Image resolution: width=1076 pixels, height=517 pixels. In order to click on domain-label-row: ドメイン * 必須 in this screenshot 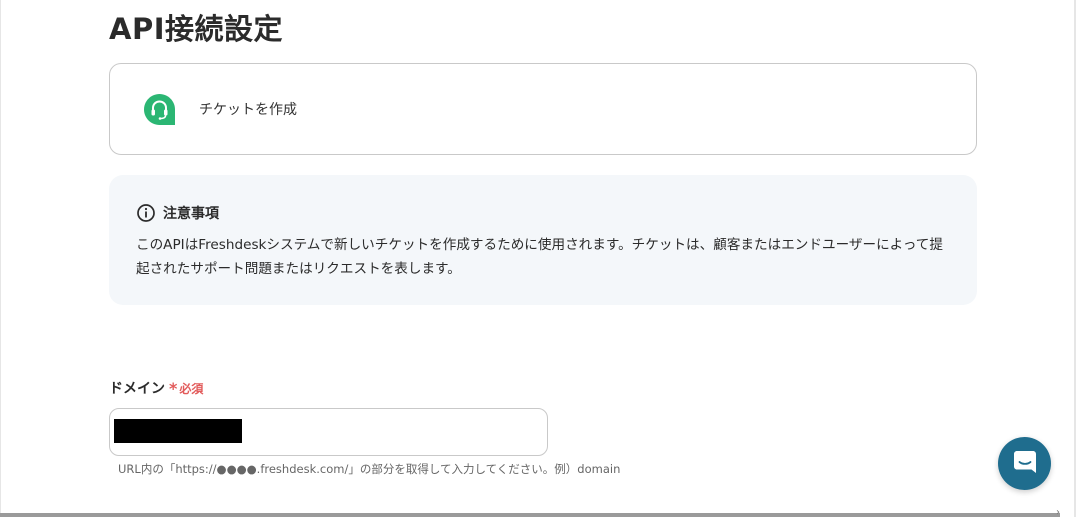, I will do `click(156, 388)`.